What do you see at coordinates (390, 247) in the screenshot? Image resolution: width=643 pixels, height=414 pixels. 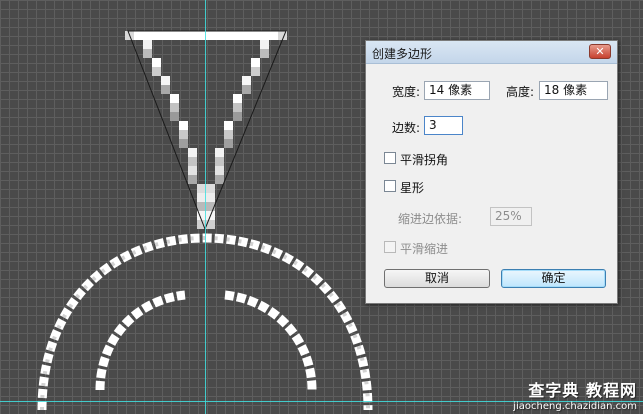 I see `smooth-indents-checkbox` at bounding box center [390, 247].